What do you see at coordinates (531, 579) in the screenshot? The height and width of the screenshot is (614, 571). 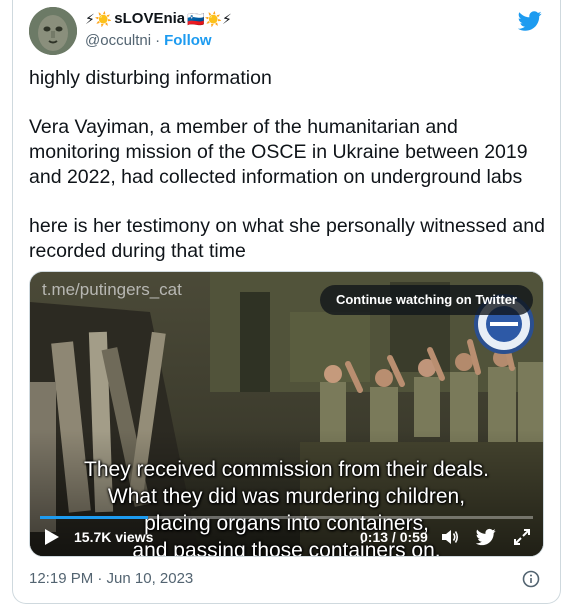 I see `info-icon` at bounding box center [531, 579].